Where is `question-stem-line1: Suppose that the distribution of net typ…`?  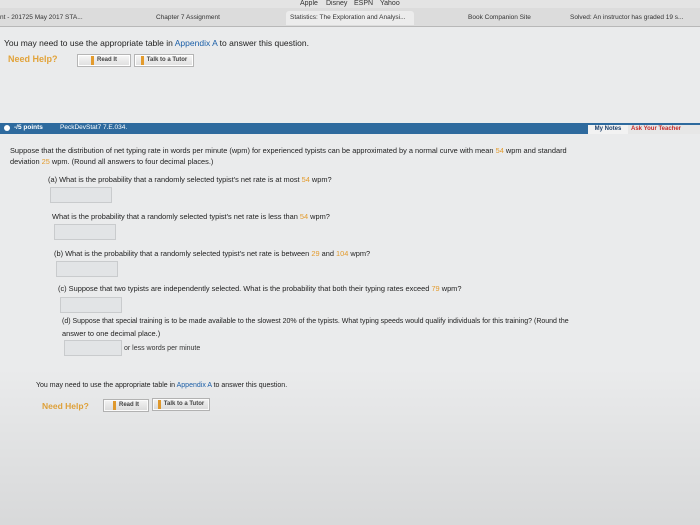
question-stem-line1: Suppose that the distribution of net typ… is located at coordinates (288, 150).